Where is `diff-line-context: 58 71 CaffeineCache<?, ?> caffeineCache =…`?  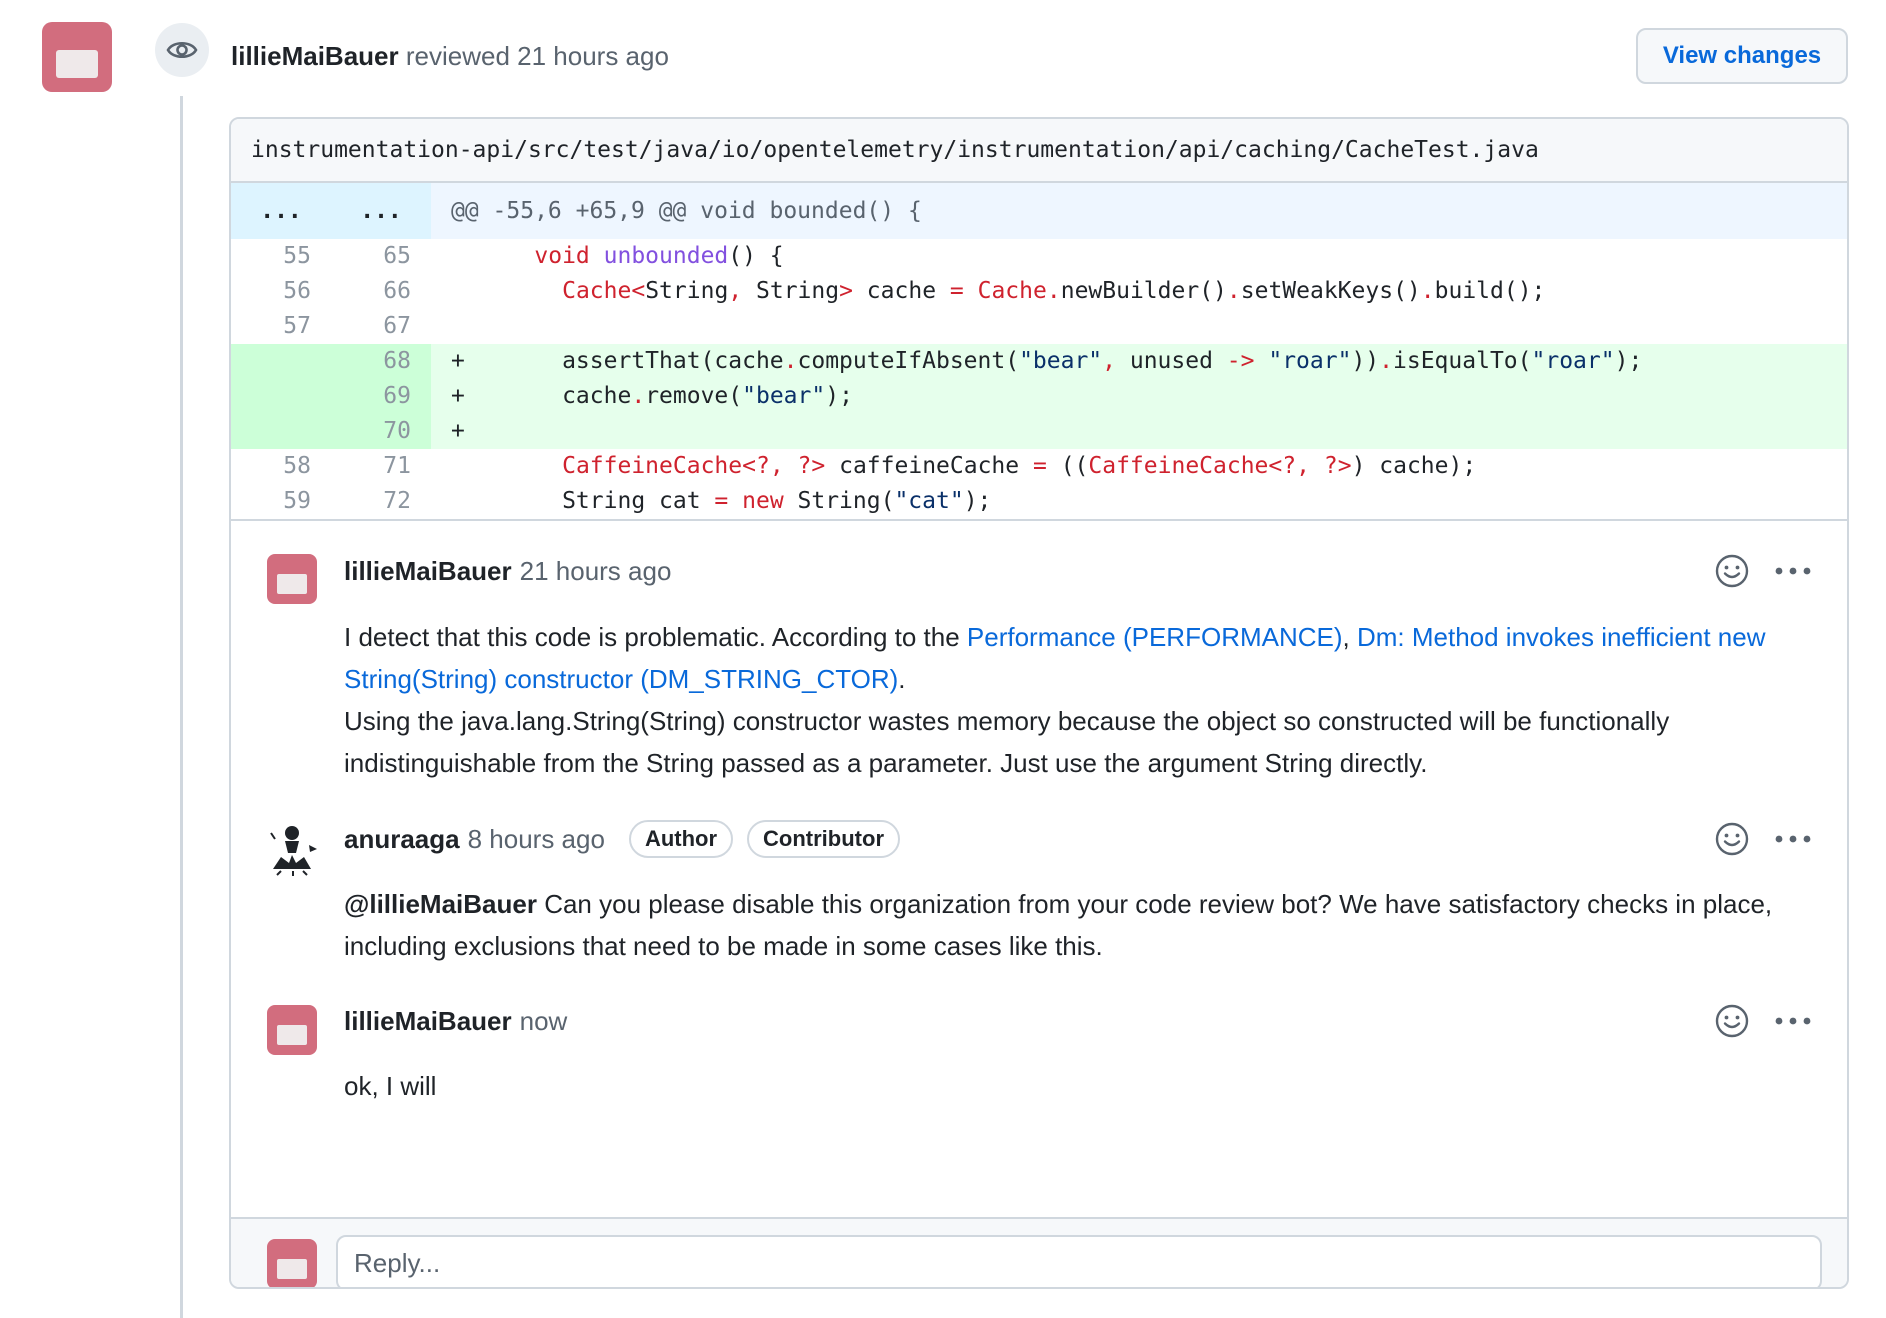 diff-line-context: 58 71 CaffeineCache<?, ?> caffeineCache =… is located at coordinates (1039, 466).